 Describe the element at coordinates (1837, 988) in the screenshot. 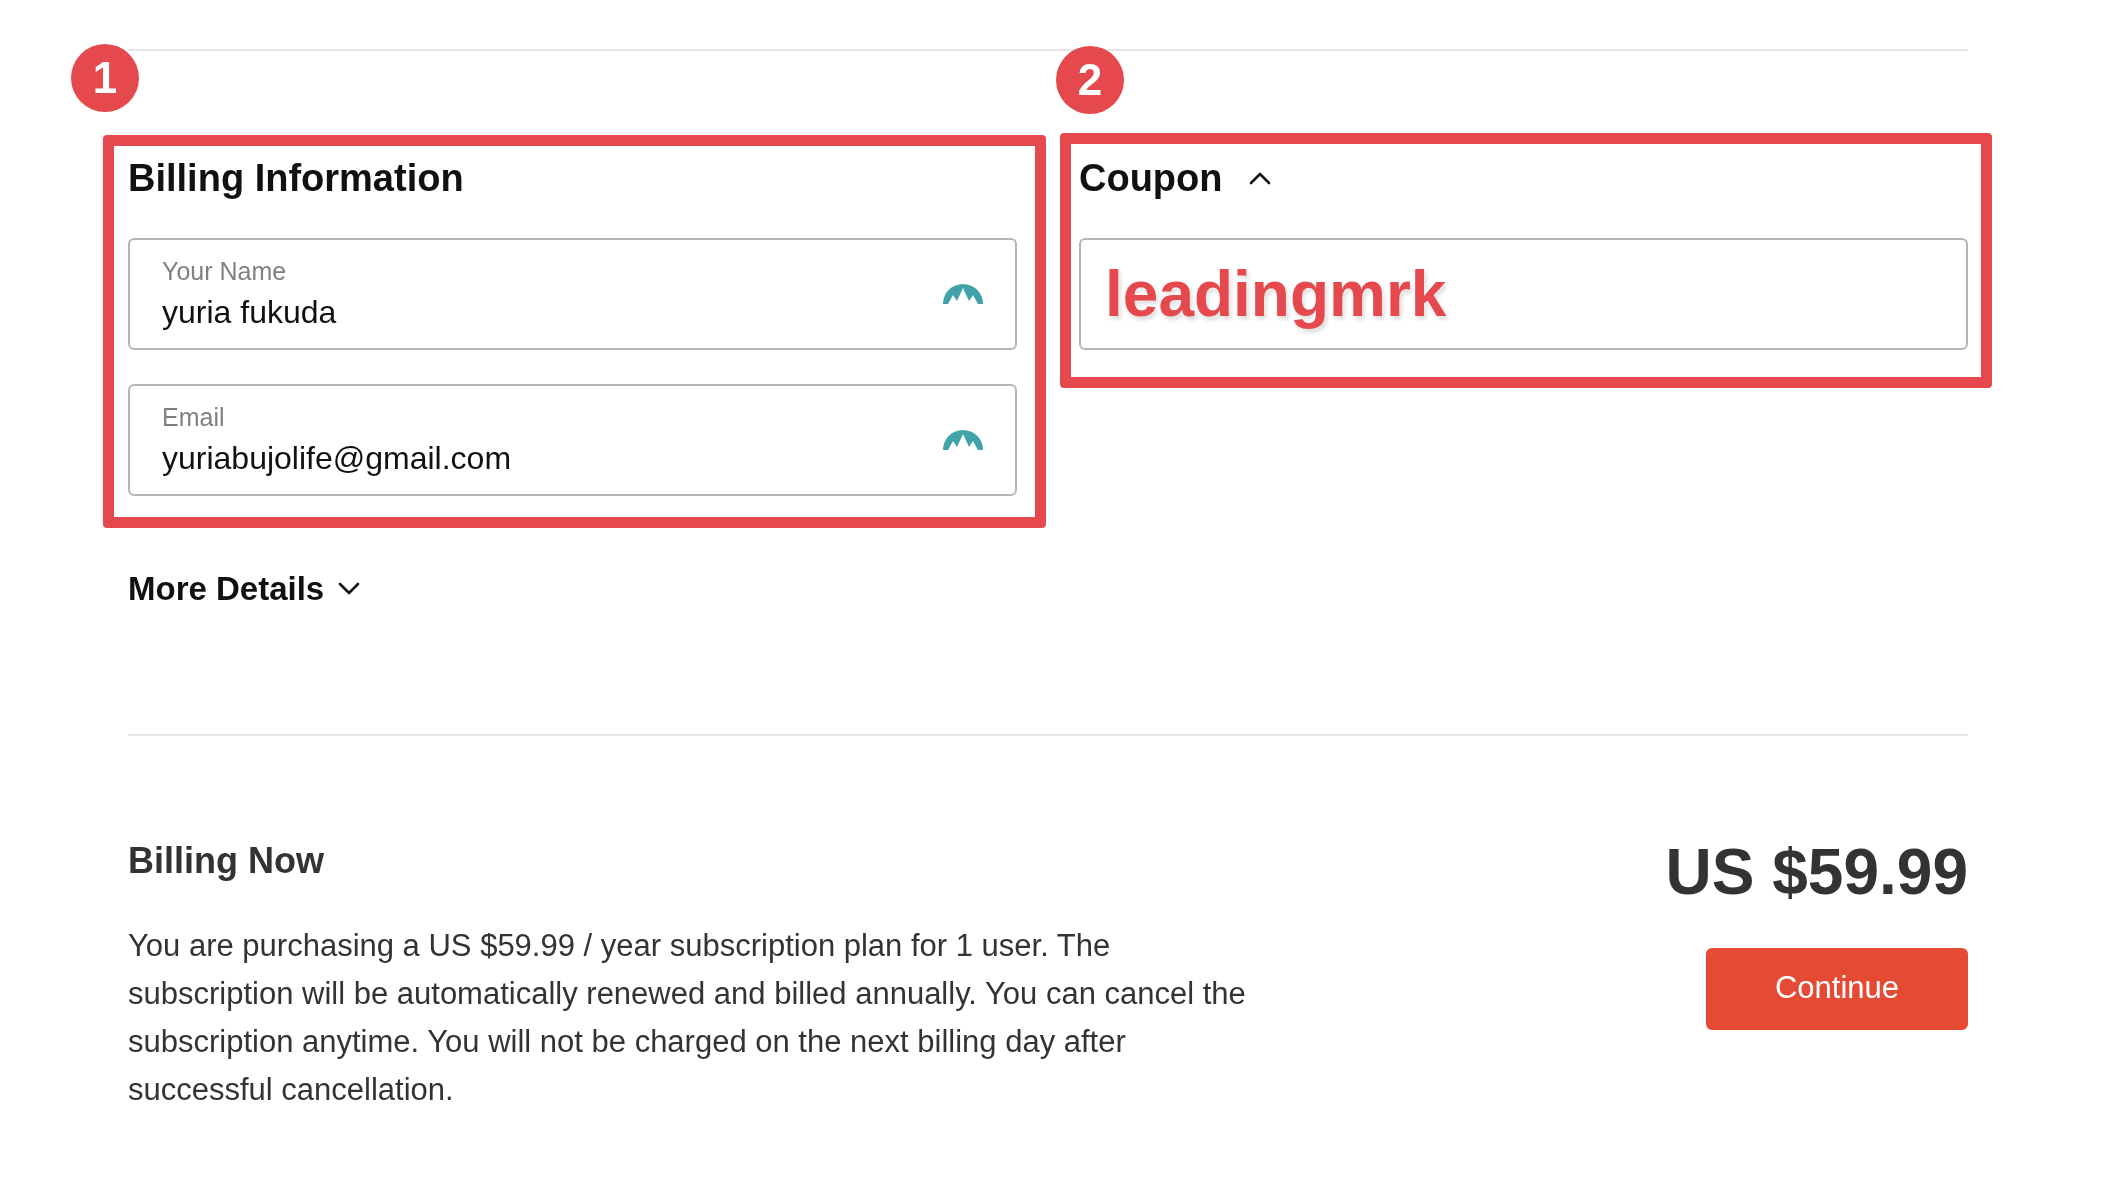

I see `continue-button: Continue` at that location.